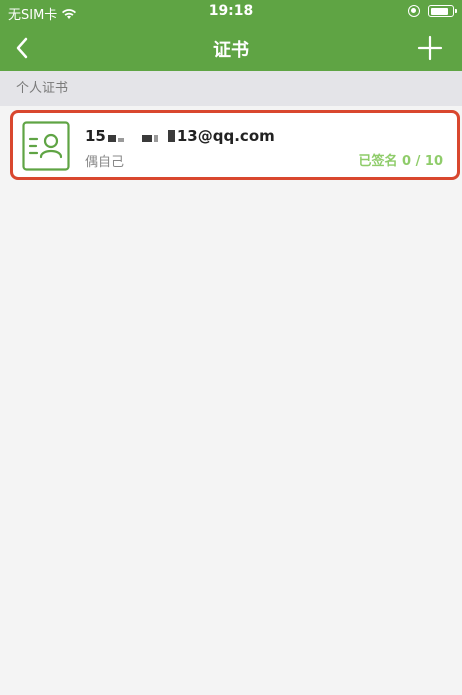  I want to click on contact-card-icon, so click(46, 146).